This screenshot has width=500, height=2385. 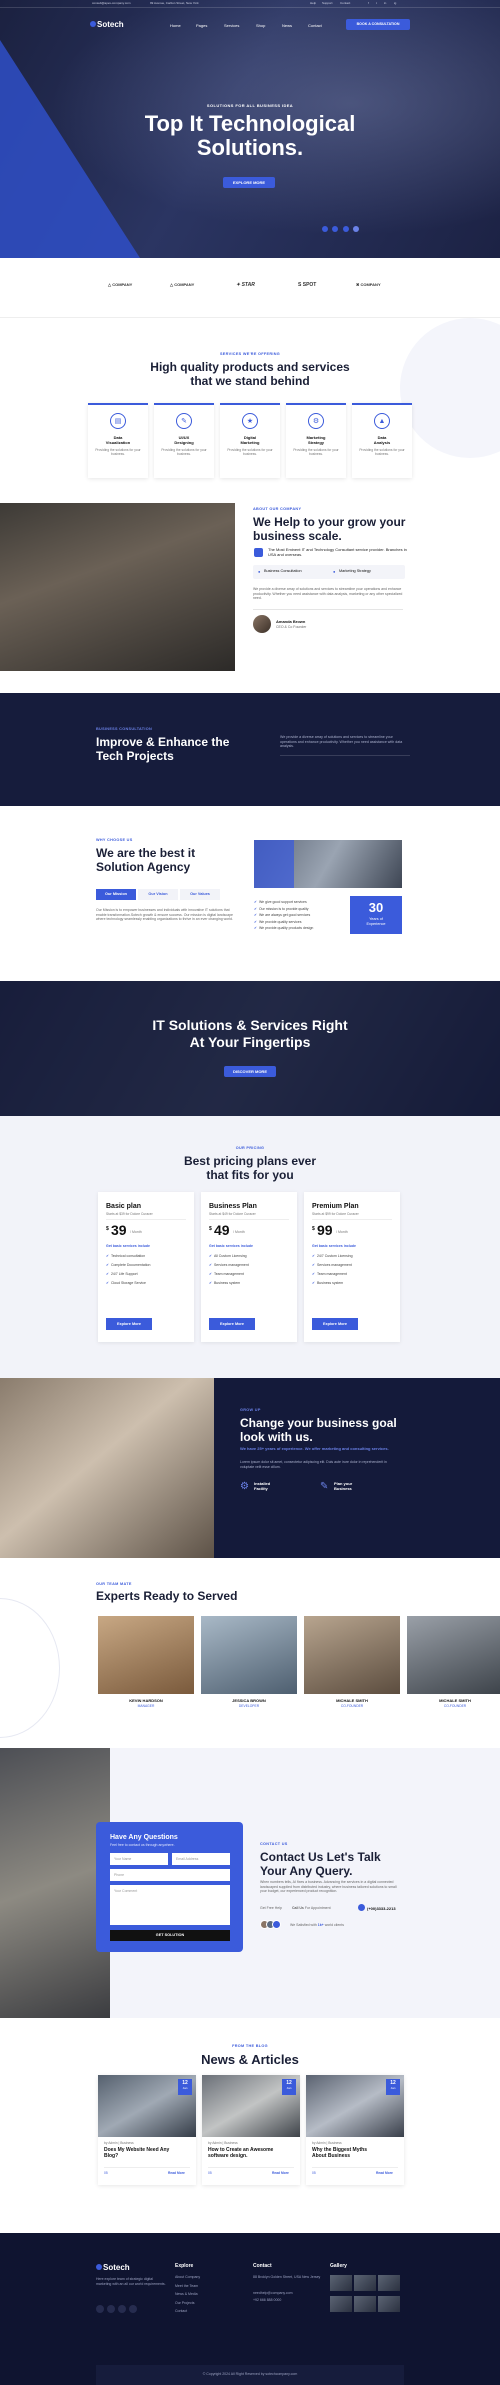 What do you see at coordinates (113, 2268) in the screenshot?
I see `footer-logo: Sotech` at bounding box center [113, 2268].